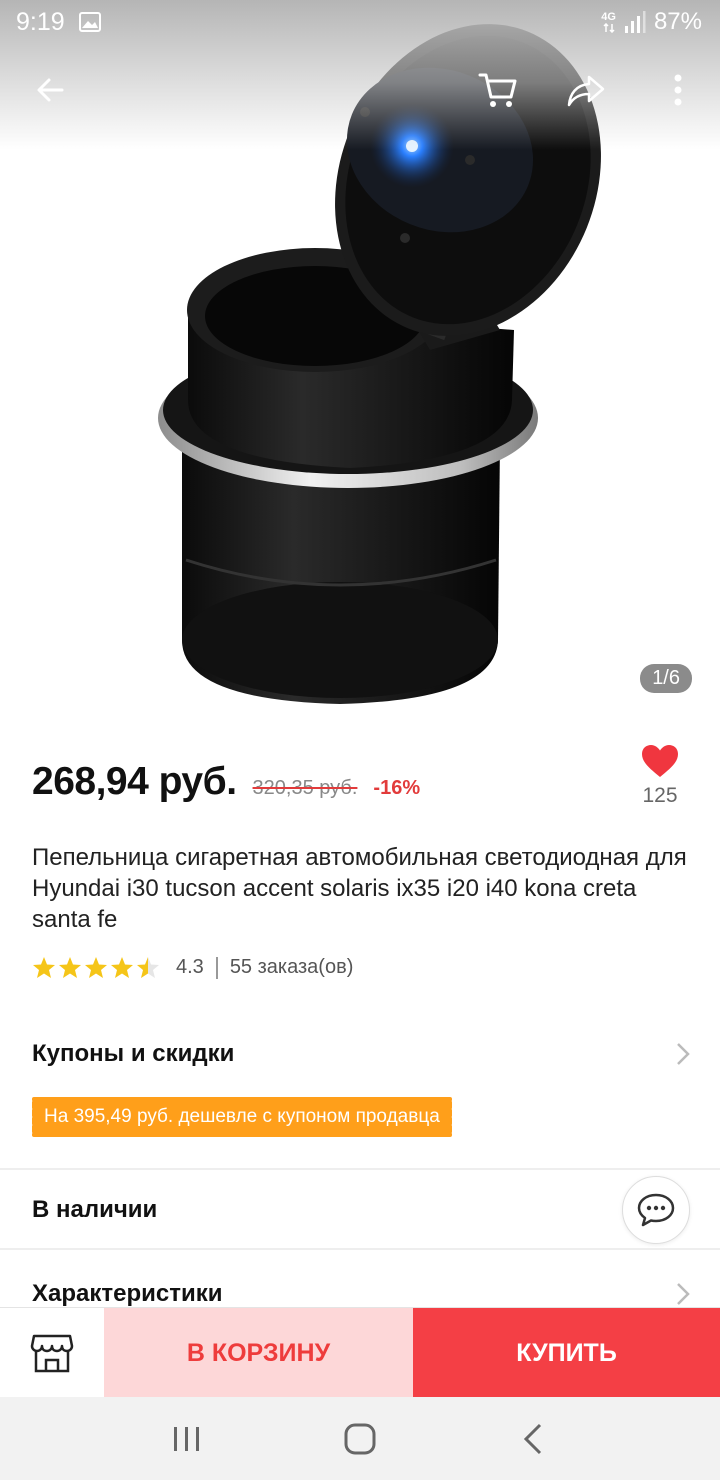  Describe the element at coordinates (666, 678) in the screenshot. I see `gallery-page-indicator: 1/6` at that location.